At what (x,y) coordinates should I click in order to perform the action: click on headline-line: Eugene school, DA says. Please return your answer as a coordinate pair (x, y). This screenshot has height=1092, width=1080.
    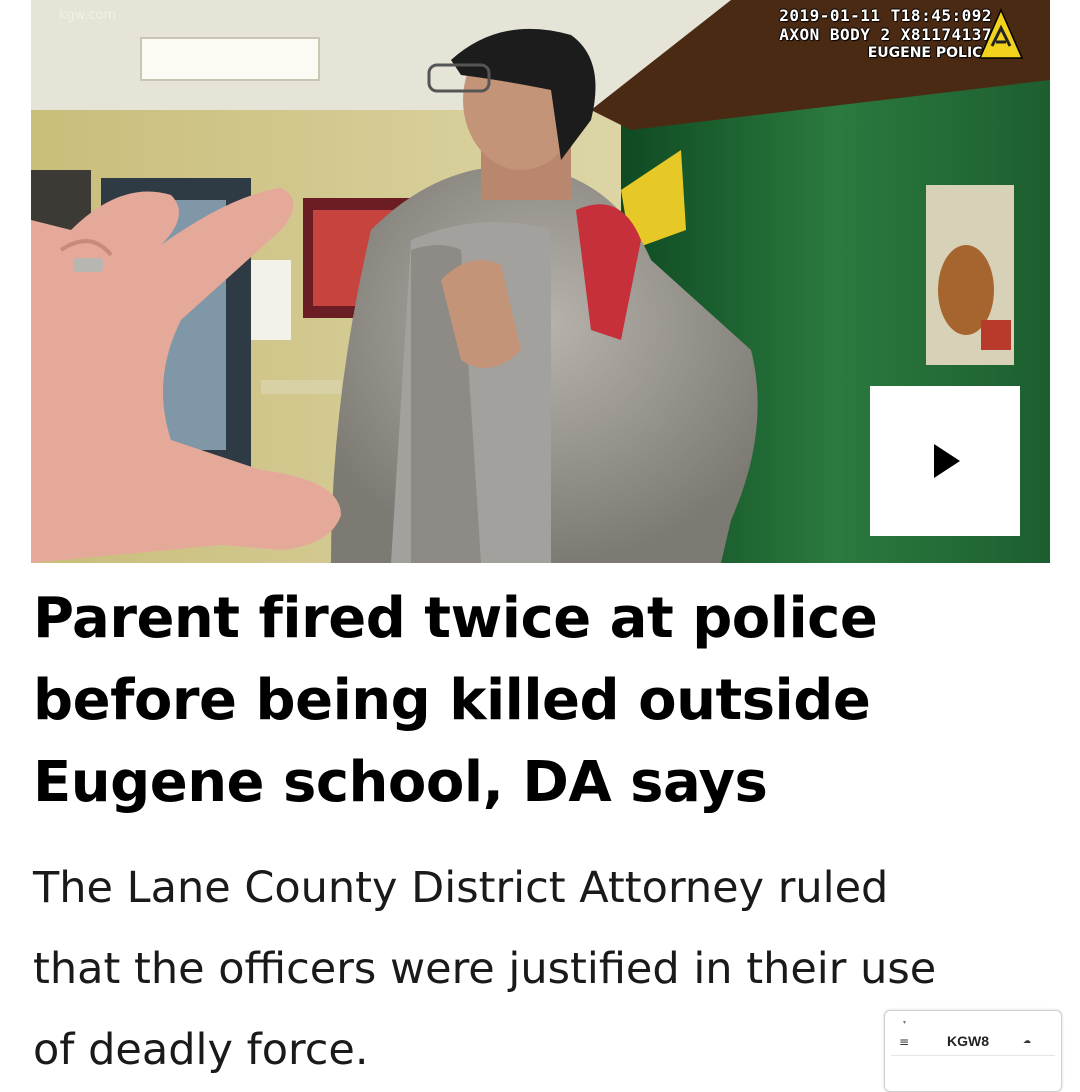
    Looking at the image, I should click on (400, 782).